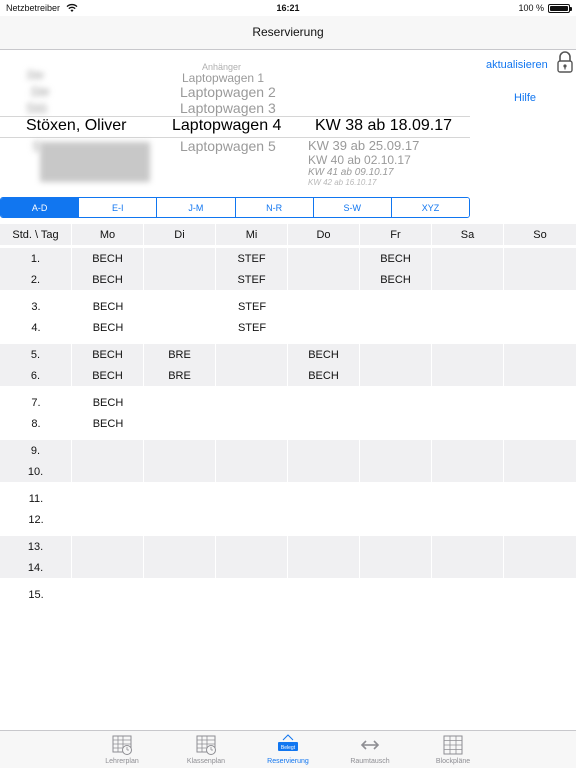  I want to click on lock-icon, so click(565, 63).